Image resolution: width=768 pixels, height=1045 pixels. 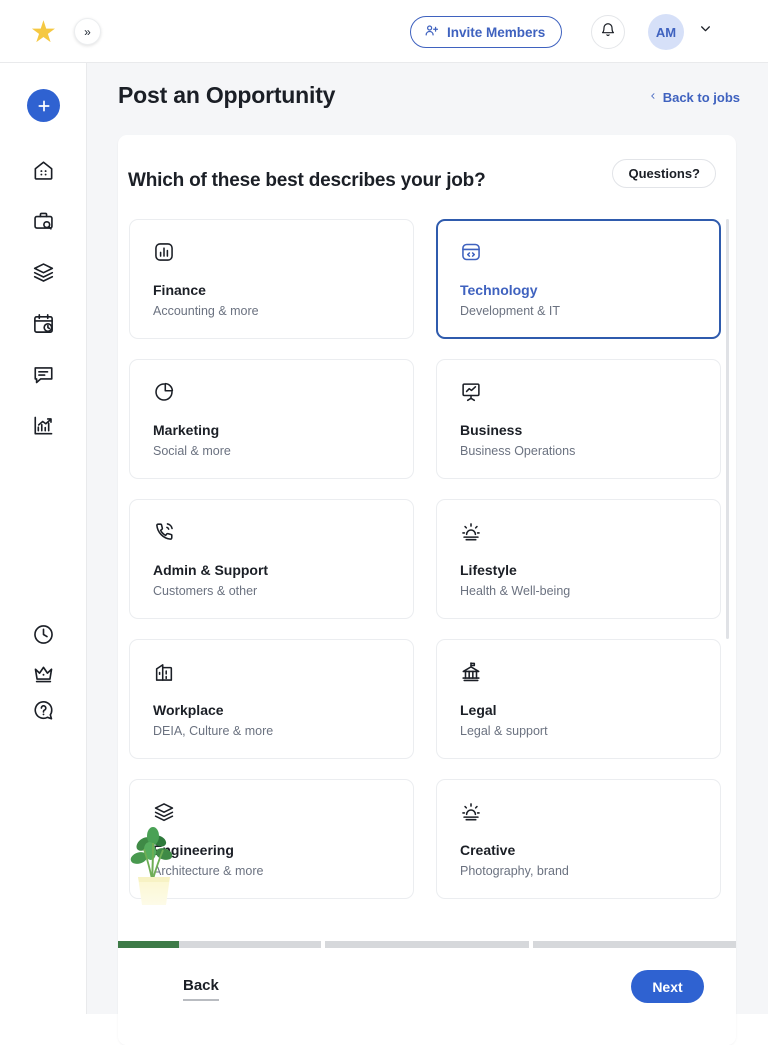 What do you see at coordinates (271, 839) in the screenshot?
I see `category-card-engineering: Engineering Architecture & more` at bounding box center [271, 839].